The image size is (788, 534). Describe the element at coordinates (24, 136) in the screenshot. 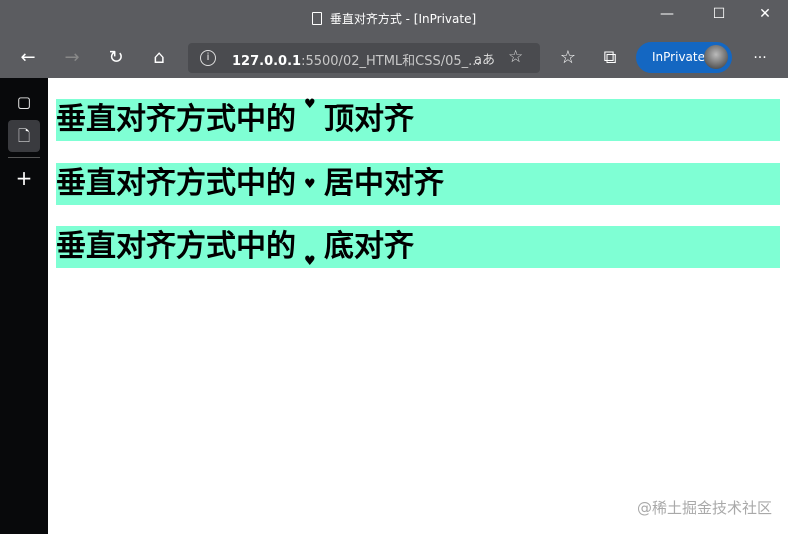

I see `tab-page: 🗋` at that location.